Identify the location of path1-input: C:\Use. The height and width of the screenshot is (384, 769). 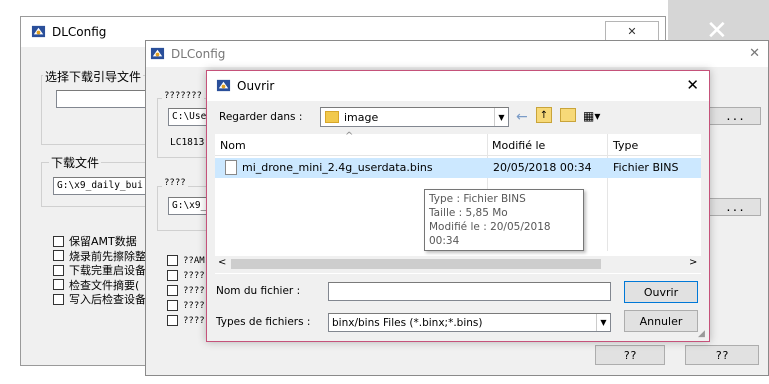
(189, 117).